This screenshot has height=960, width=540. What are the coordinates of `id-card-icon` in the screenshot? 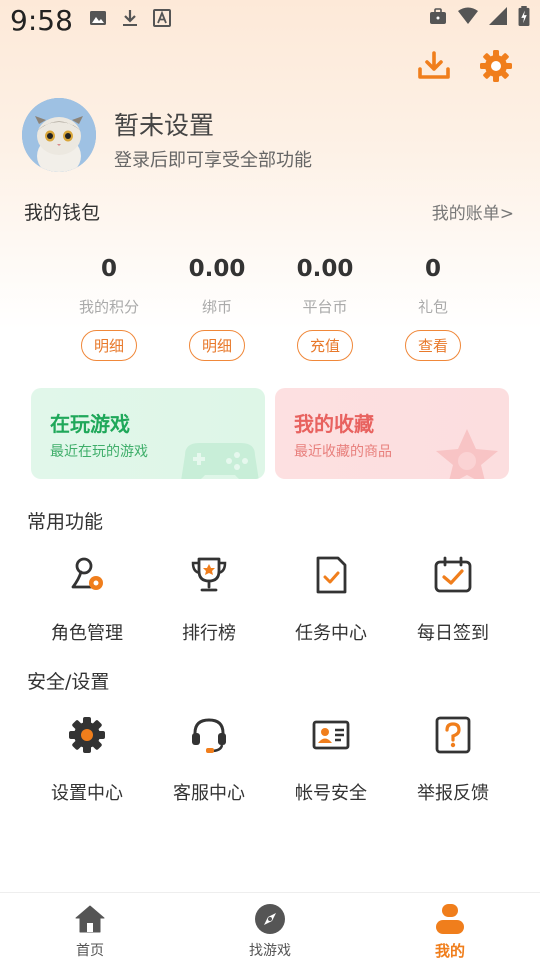 It's located at (331, 735).